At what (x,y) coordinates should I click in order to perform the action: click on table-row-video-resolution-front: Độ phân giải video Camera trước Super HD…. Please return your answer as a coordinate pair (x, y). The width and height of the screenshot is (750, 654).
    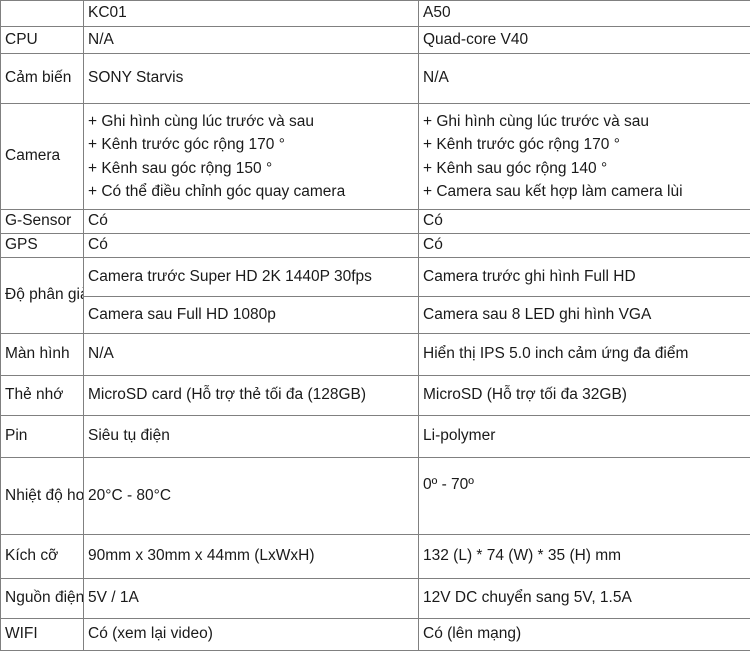
    Looking at the image, I should click on (375, 295).